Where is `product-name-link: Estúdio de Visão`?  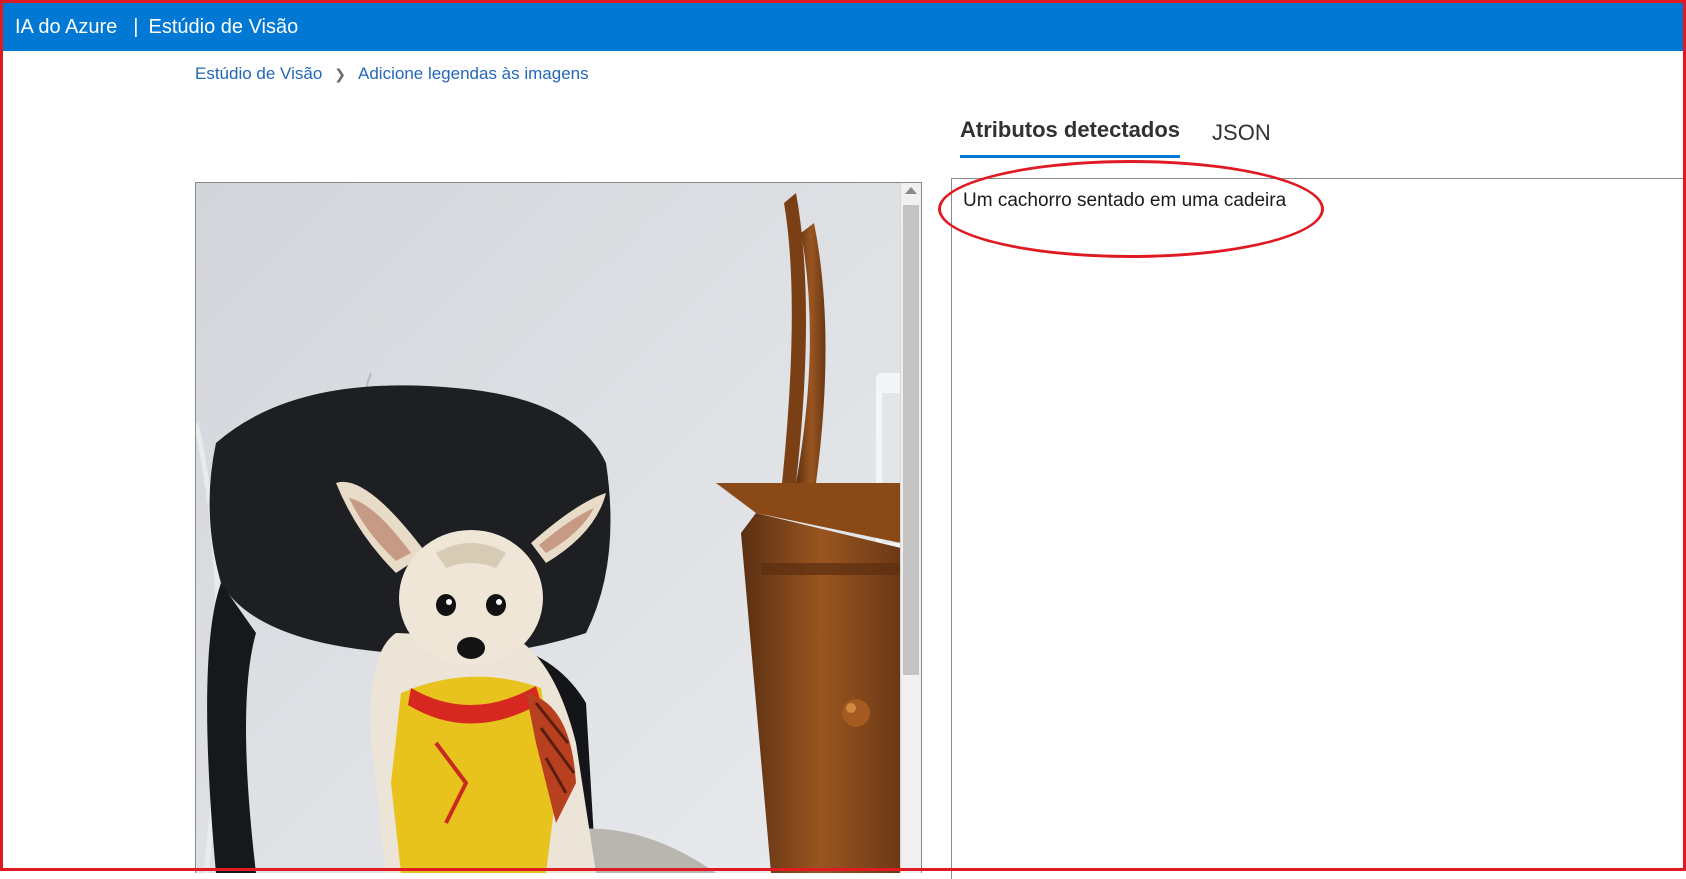
product-name-link: Estúdio de Visão is located at coordinates (224, 27).